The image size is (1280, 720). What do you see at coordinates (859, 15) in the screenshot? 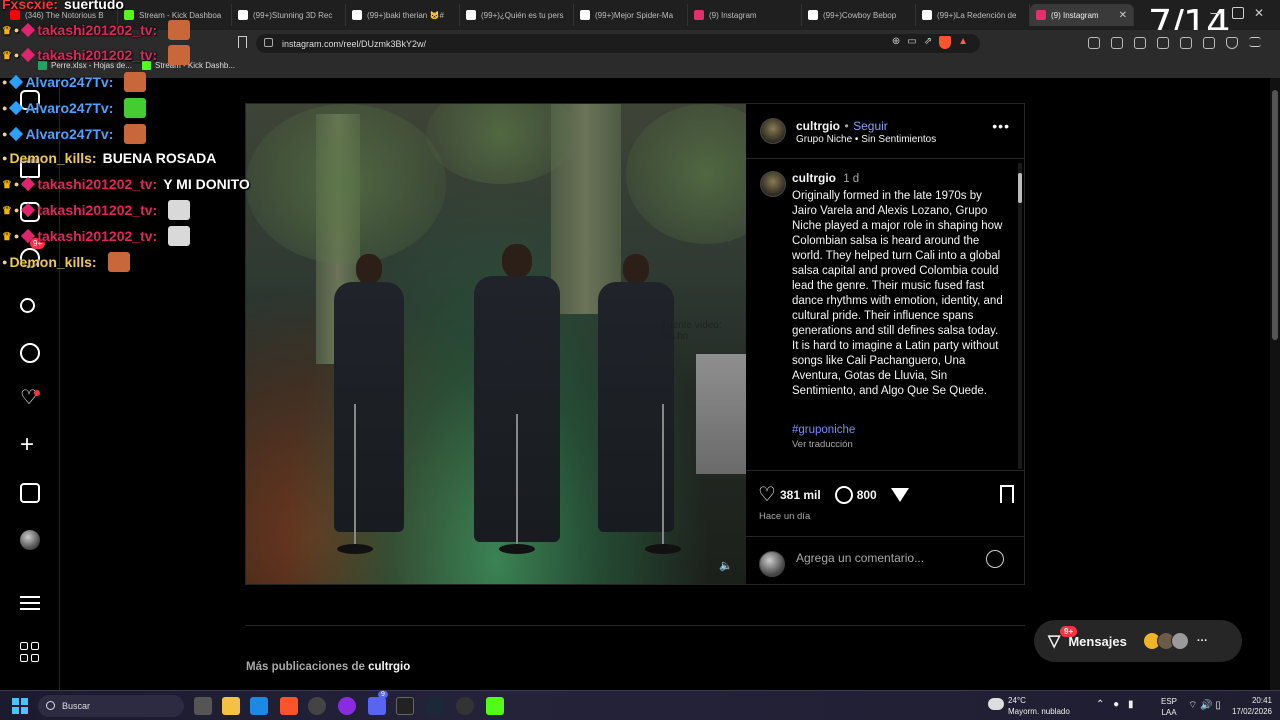
I see `browser-tab: (99+)Cowboy Bebop` at bounding box center [859, 15].